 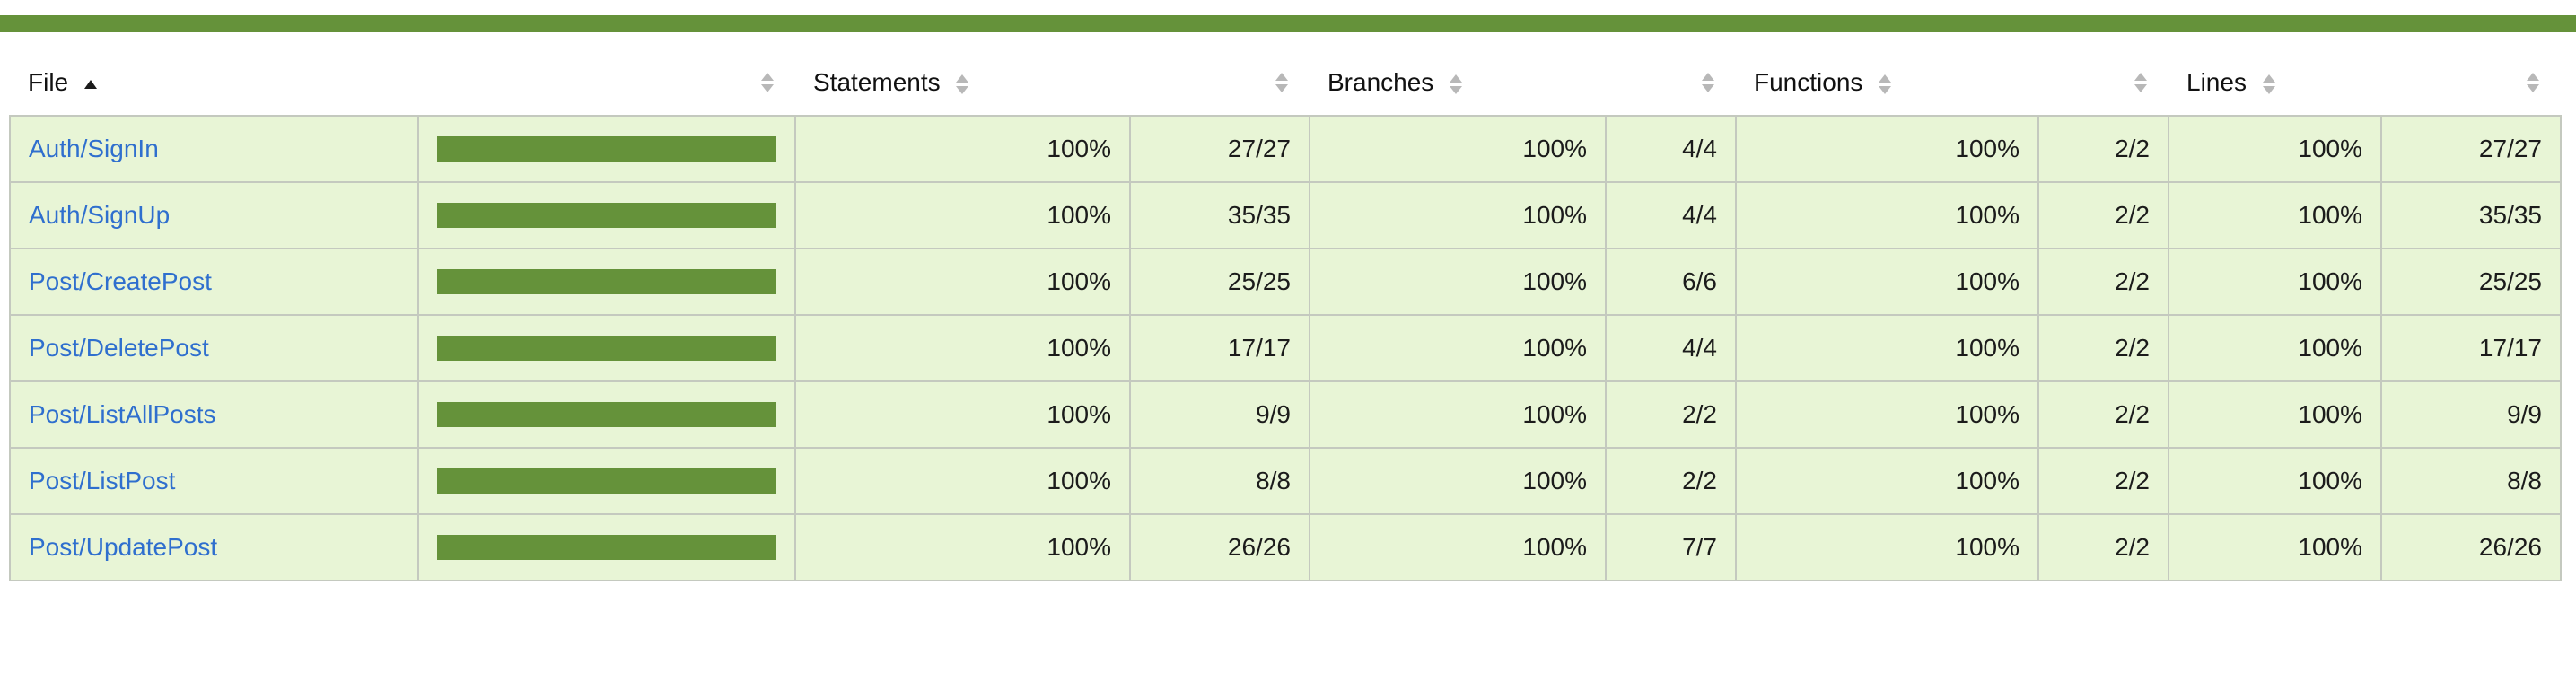 What do you see at coordinates (1219, 282) in the screenshot?
I see `statements-count-cell: 25/25` at bounding box center [1219, 282].